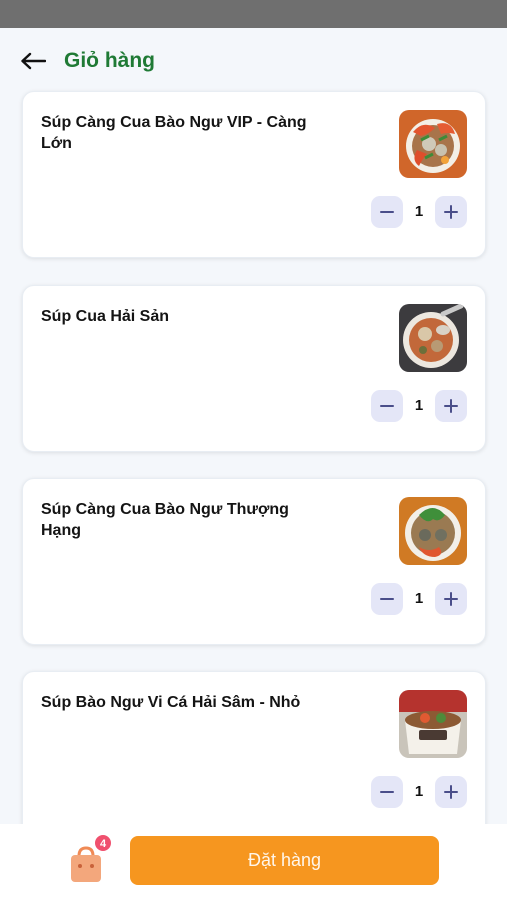 This screenshot has height=900, width=507. I want to click on page-title: Giỏ hàng, so click(109, 60).